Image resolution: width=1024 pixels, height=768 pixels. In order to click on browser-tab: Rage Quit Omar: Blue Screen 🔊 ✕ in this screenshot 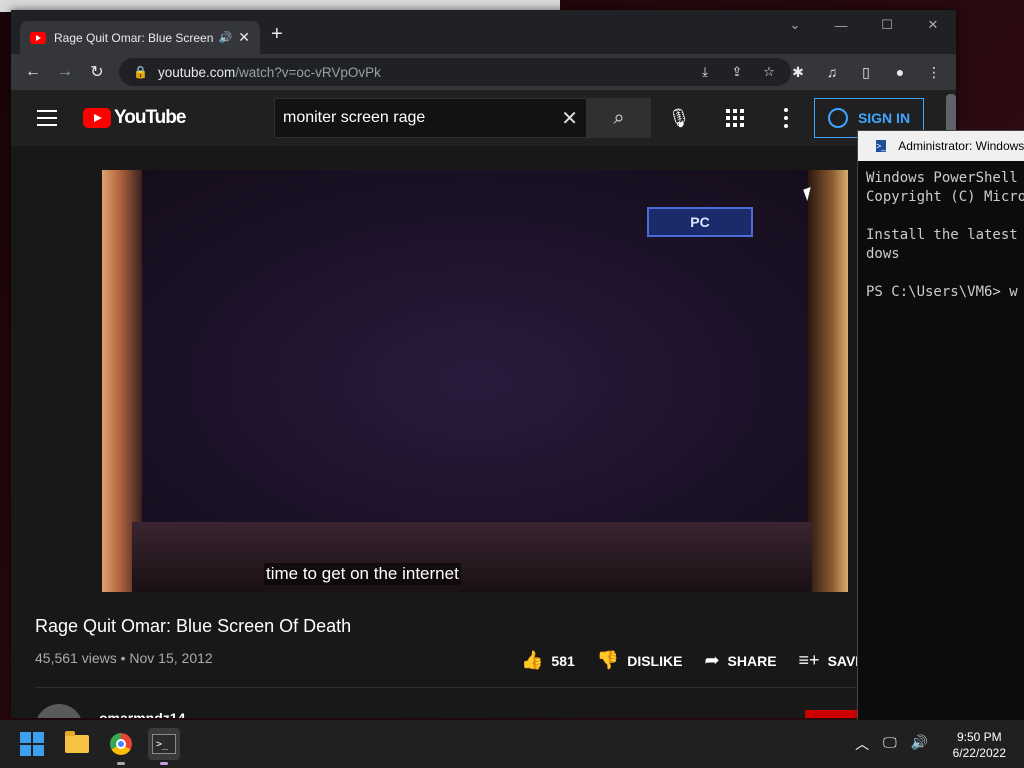, I will do `click(140, 37)`.